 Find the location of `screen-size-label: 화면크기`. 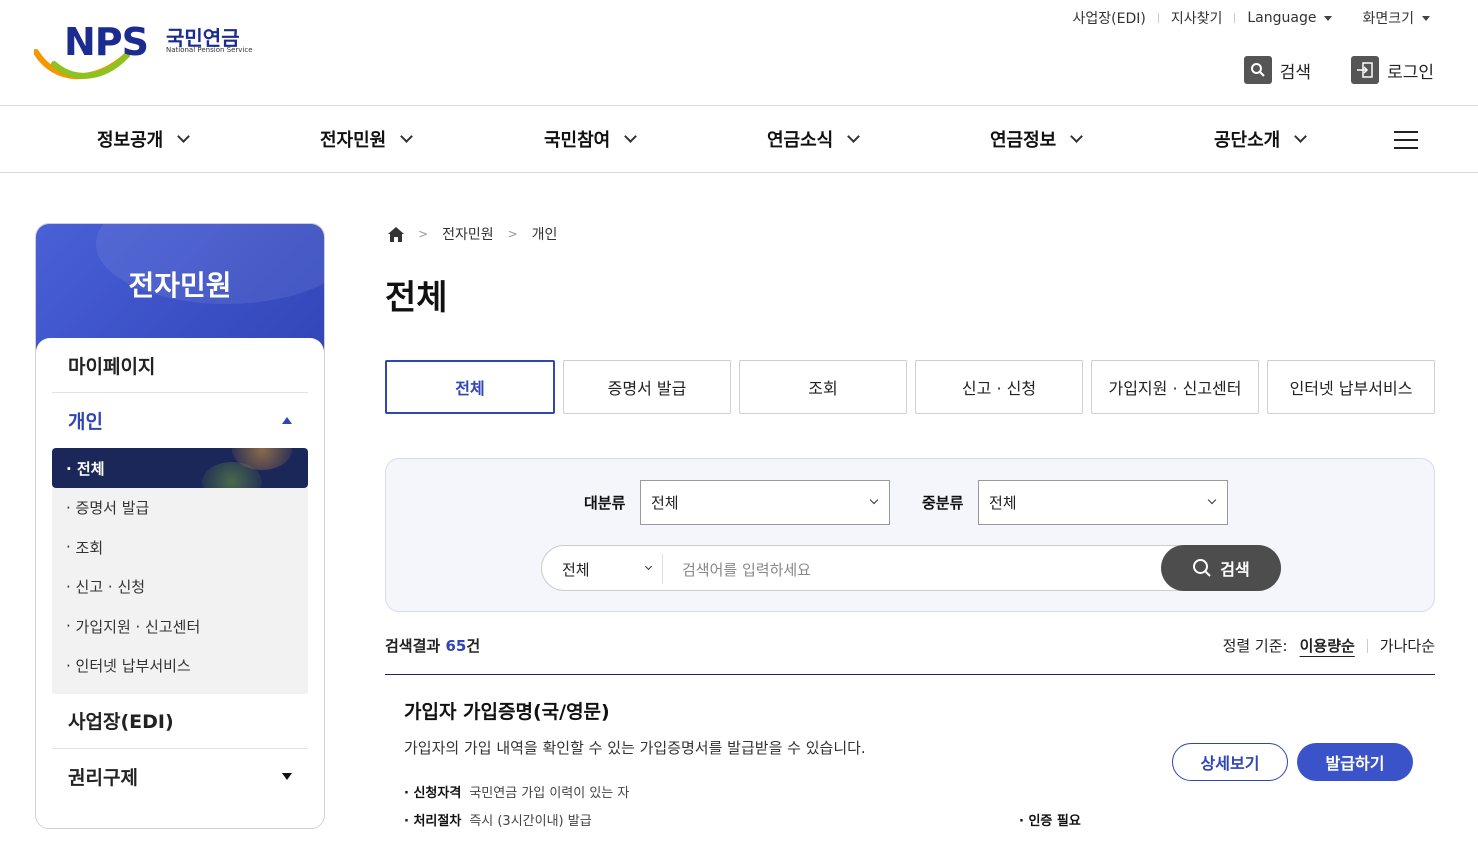

screen-size-label: 화면크기 is located at coordinates (1388, 19).